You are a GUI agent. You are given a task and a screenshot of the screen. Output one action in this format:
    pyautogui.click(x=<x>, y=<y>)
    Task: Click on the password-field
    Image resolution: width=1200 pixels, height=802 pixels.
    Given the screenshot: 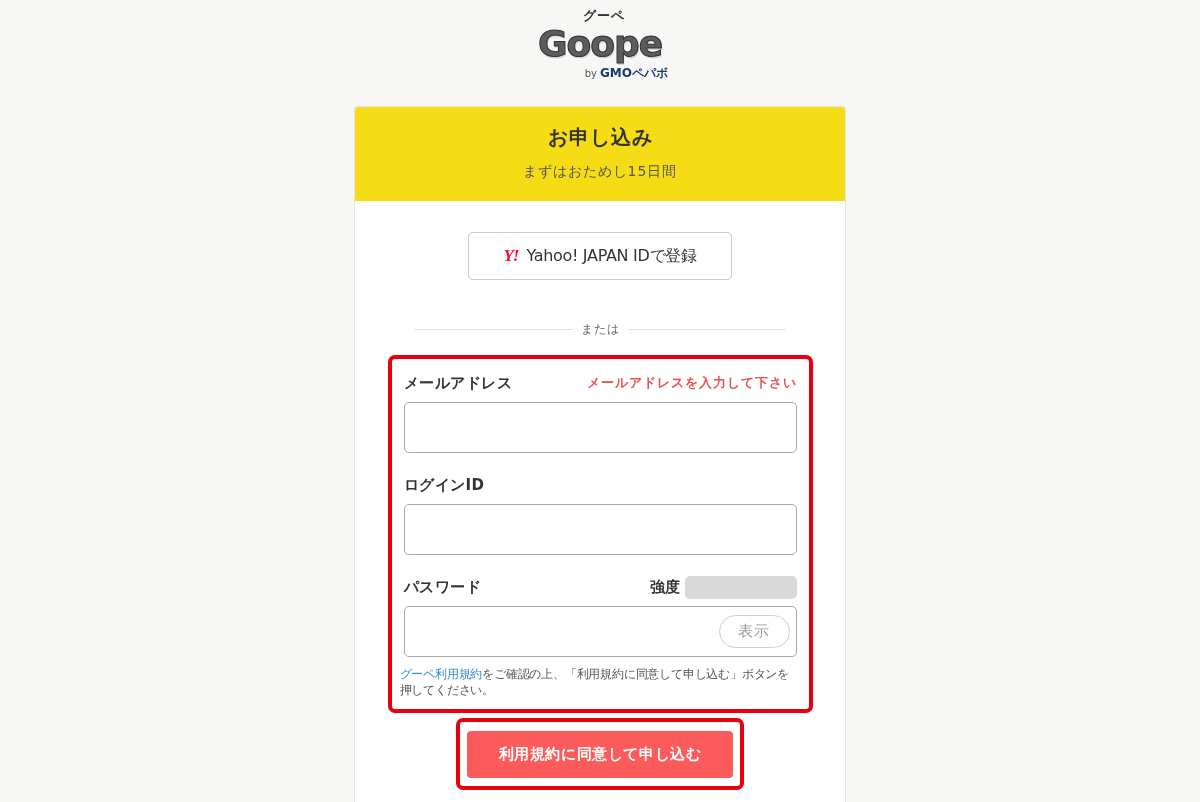 What is the action you would take?
    pyautogui.click(x=600, y=631)
    